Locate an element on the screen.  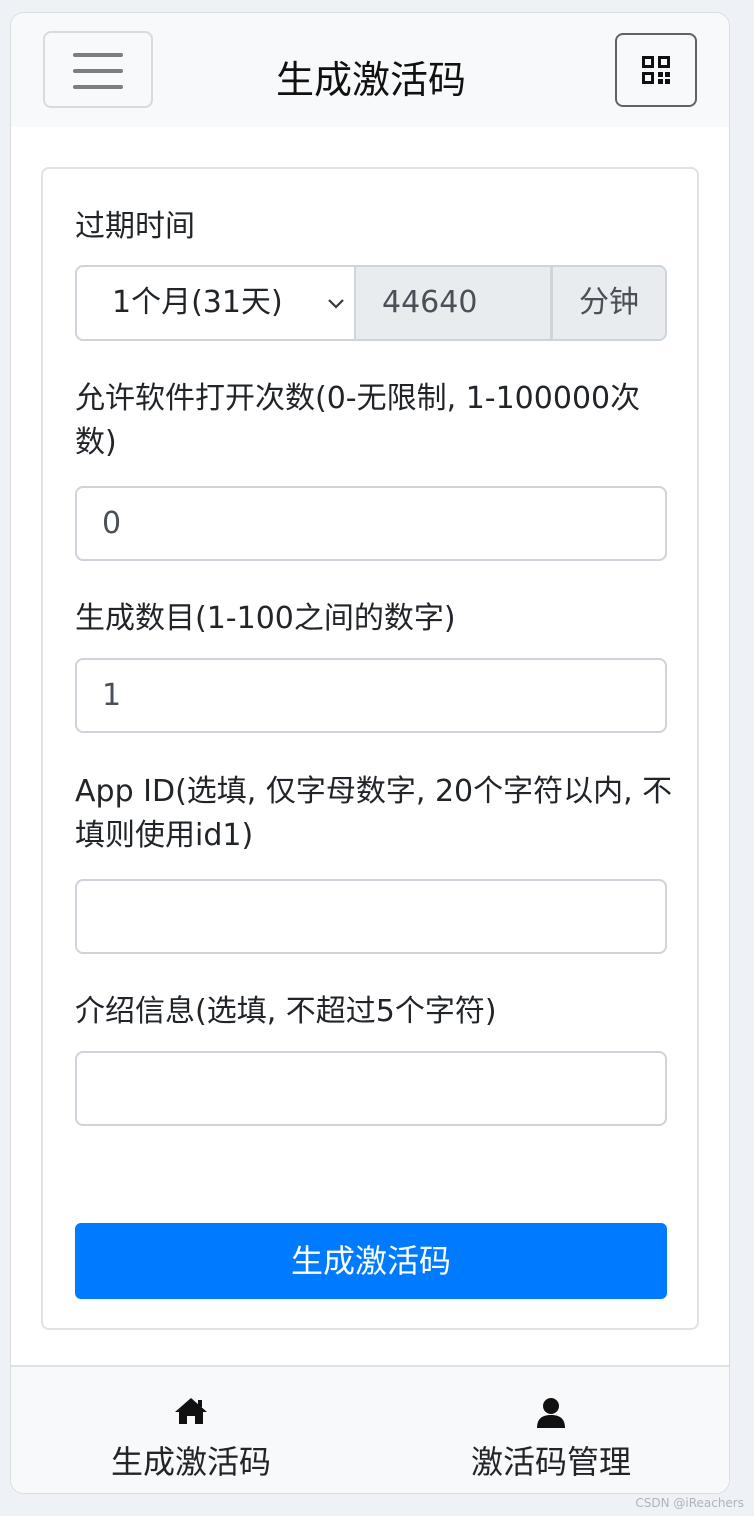
intro-input is located at coordinates (371, 1088).